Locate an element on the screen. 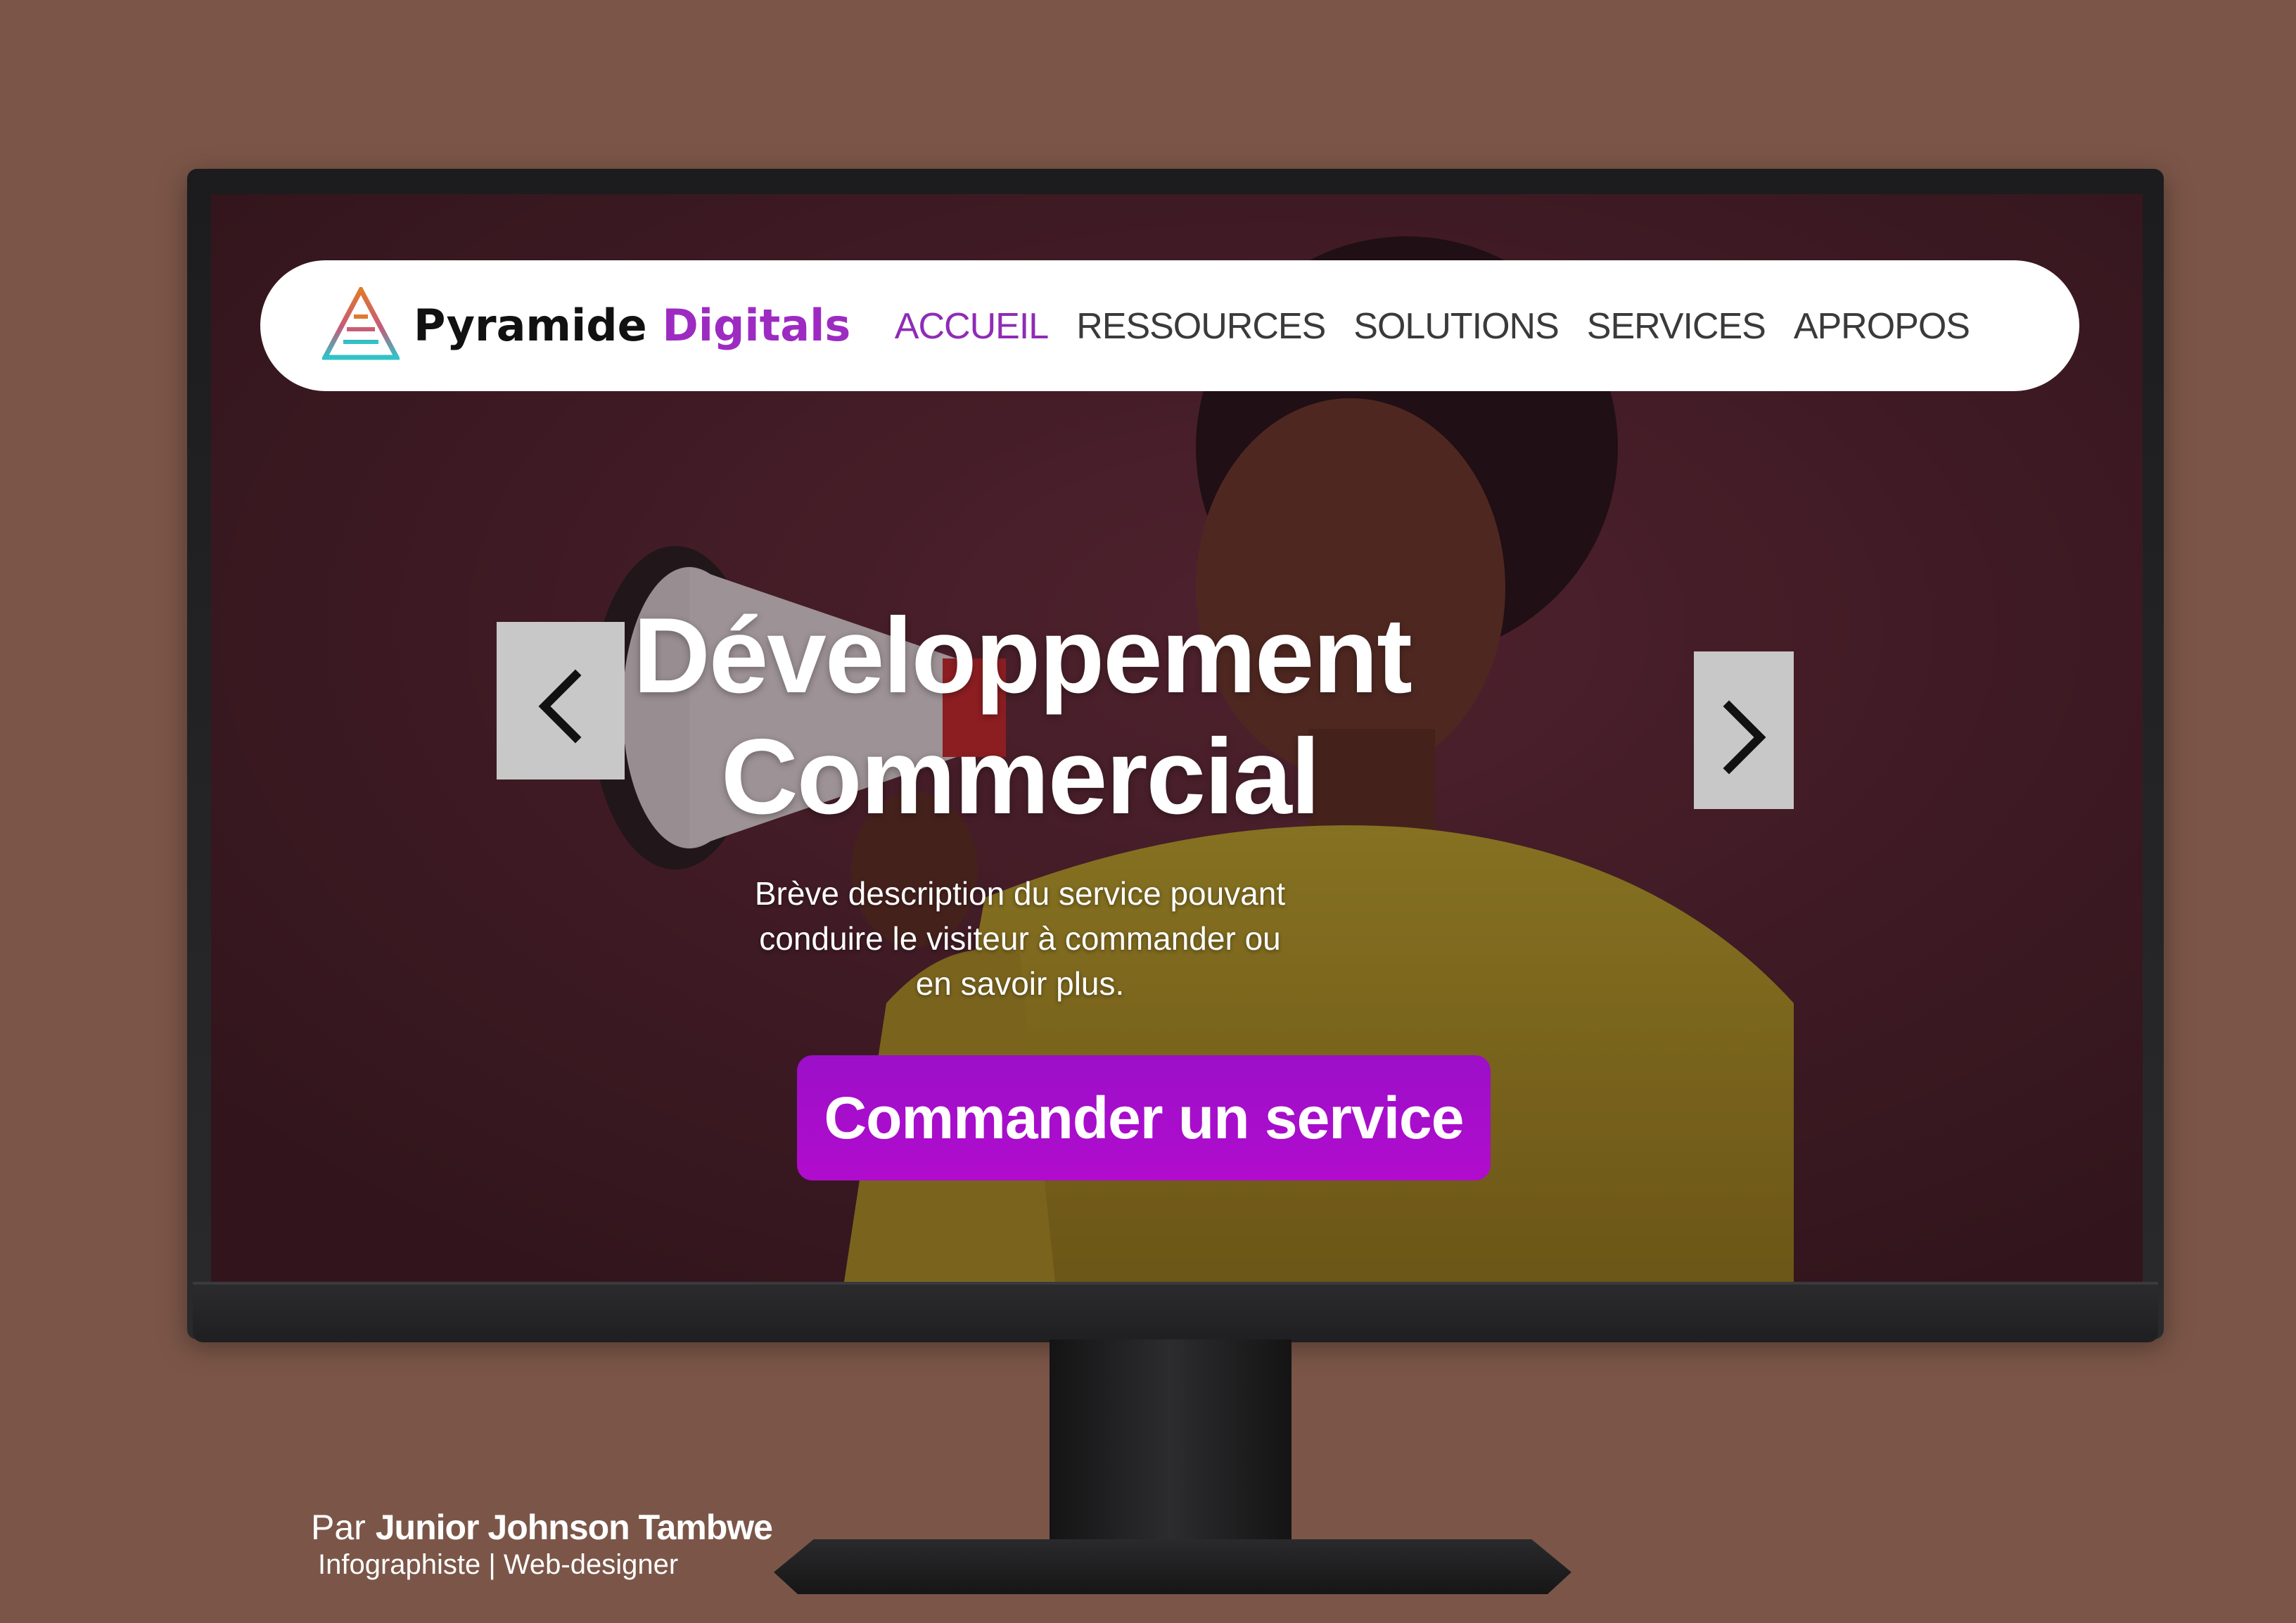  pyramid-logo-icon is located at coordinates (361, 324).